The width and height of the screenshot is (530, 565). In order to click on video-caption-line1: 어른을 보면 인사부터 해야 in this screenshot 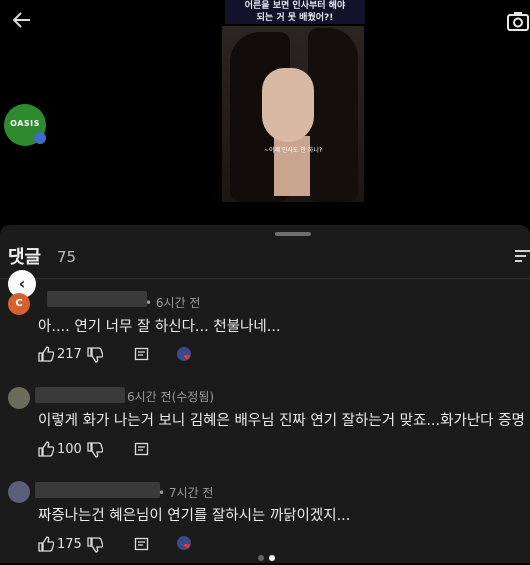, I will do `click(295, 6)`.